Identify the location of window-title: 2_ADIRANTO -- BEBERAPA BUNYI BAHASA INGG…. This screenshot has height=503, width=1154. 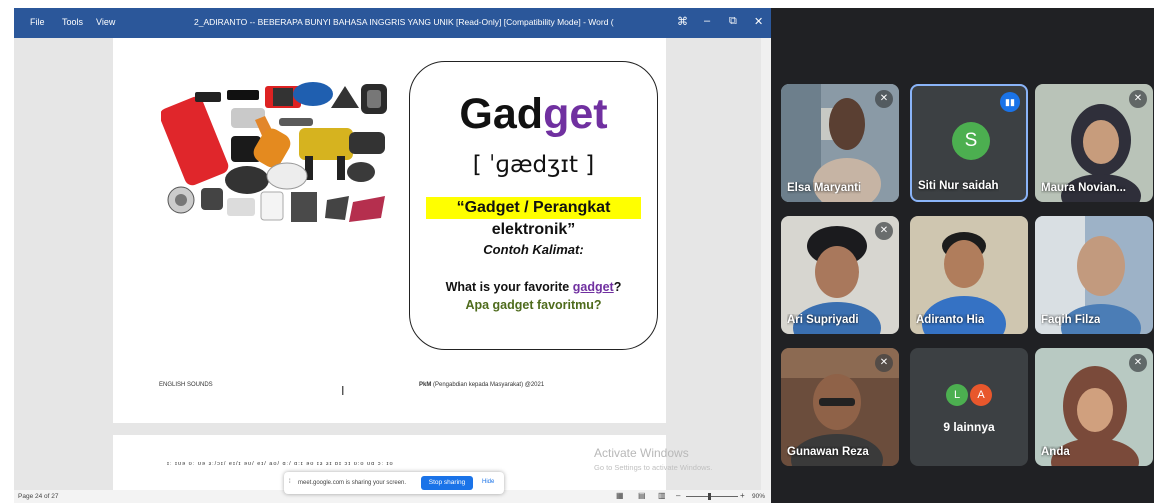
(404, 22).